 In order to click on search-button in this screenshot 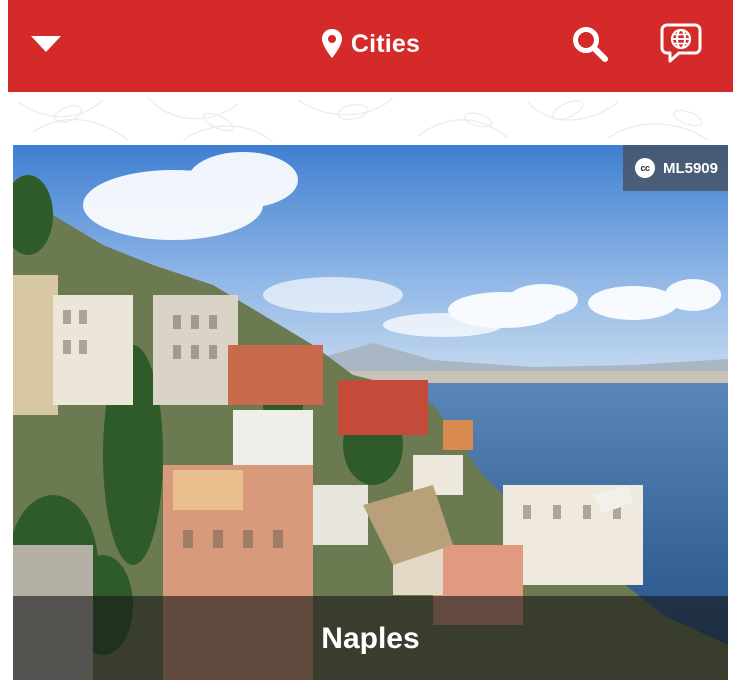, I will do `click(590, 44)`.